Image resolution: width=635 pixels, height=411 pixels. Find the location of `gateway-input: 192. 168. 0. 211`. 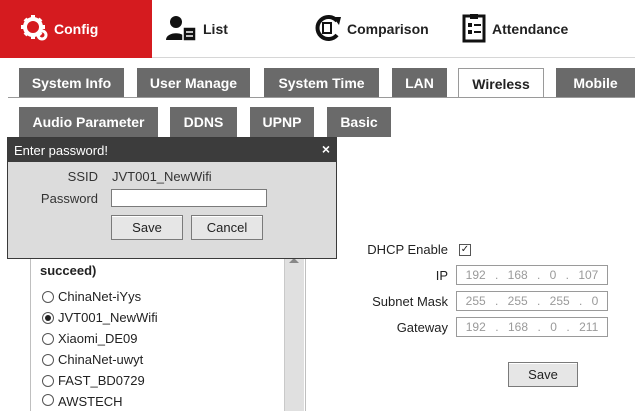

gateway-input: 192. 168. 0. 211 is located at coordinates (532, 327).